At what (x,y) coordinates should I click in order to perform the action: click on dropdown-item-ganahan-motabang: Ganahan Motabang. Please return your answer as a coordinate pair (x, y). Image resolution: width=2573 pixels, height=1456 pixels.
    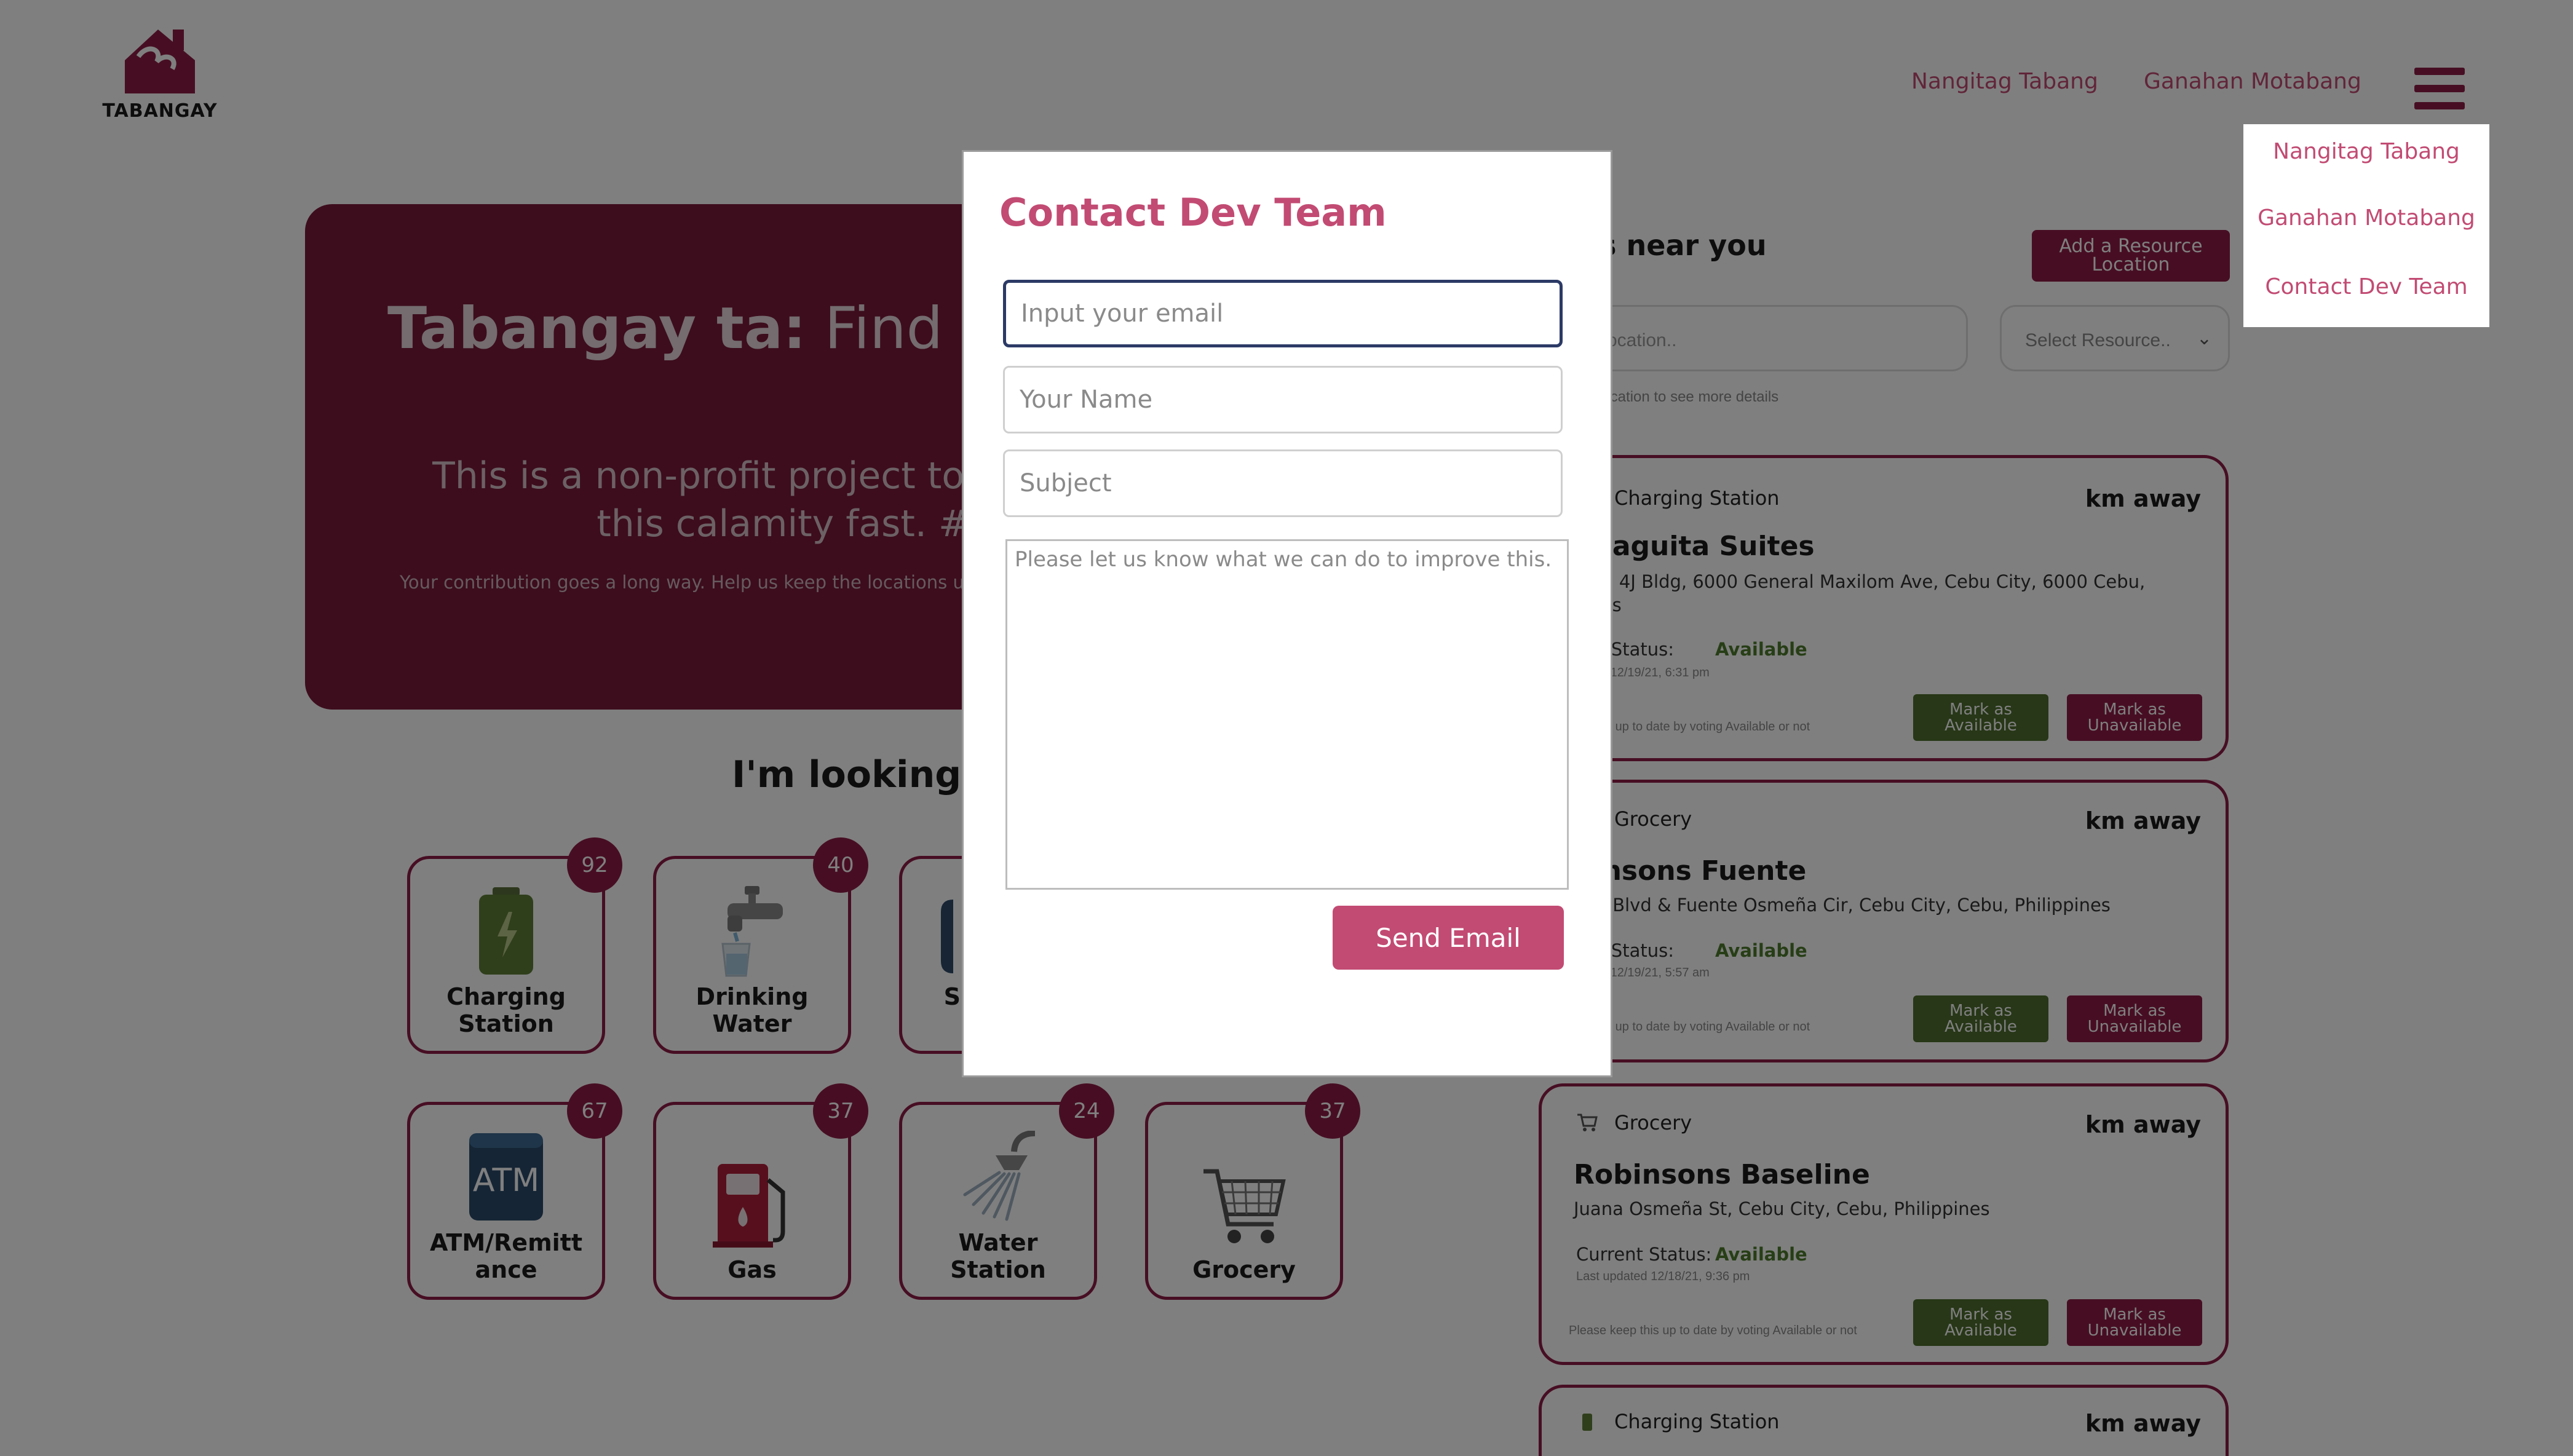
    Looking at the image, I should click on (2366, 218).